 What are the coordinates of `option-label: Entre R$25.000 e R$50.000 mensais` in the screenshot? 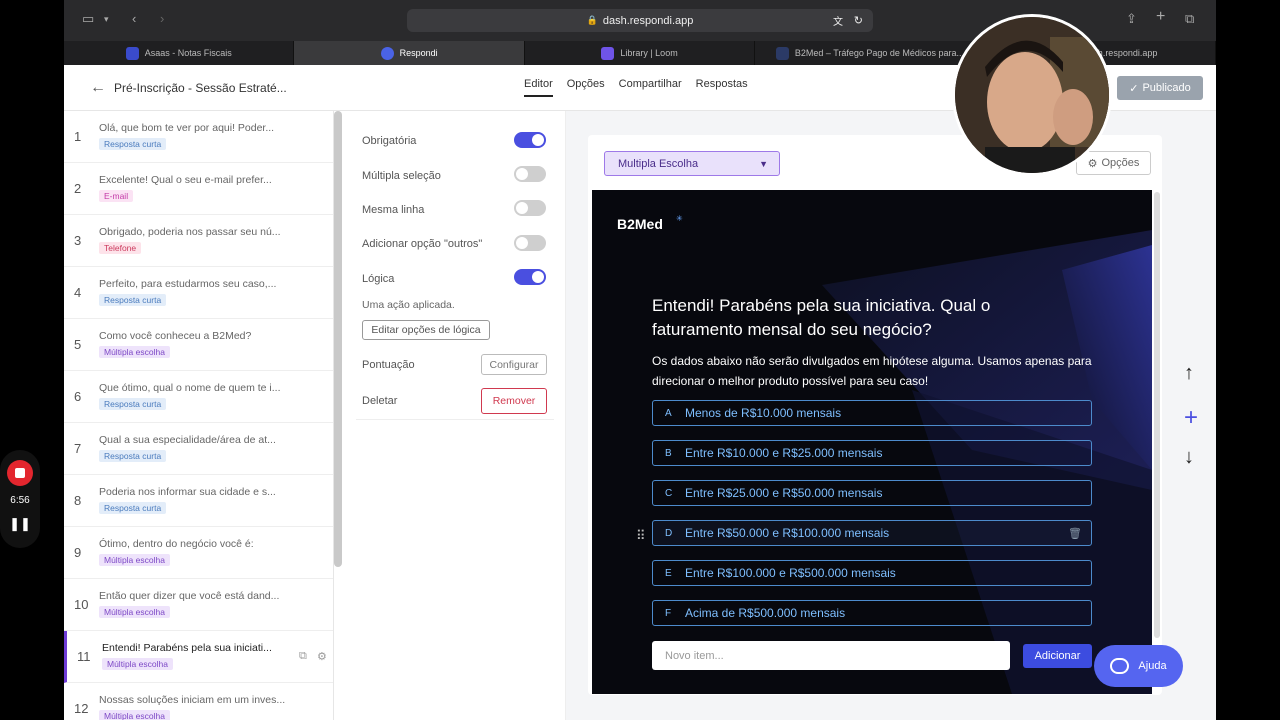 It's located at (783, 493).